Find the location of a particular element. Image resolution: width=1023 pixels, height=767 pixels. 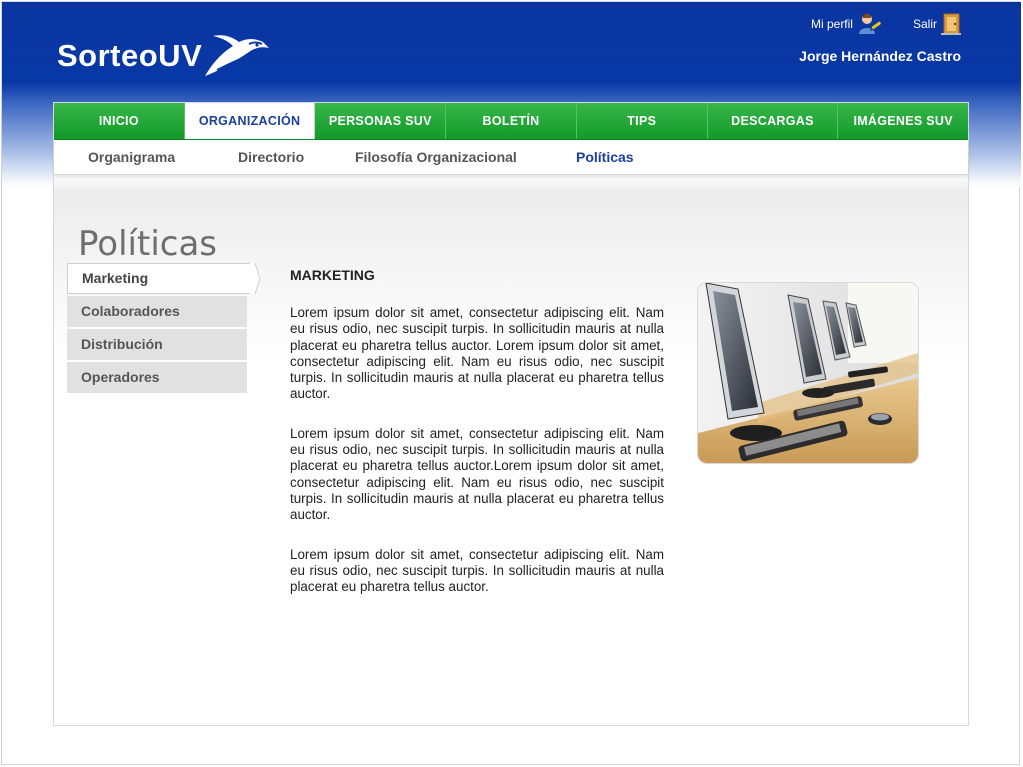

logout-link: Salir is located at coordinates (937, 24).